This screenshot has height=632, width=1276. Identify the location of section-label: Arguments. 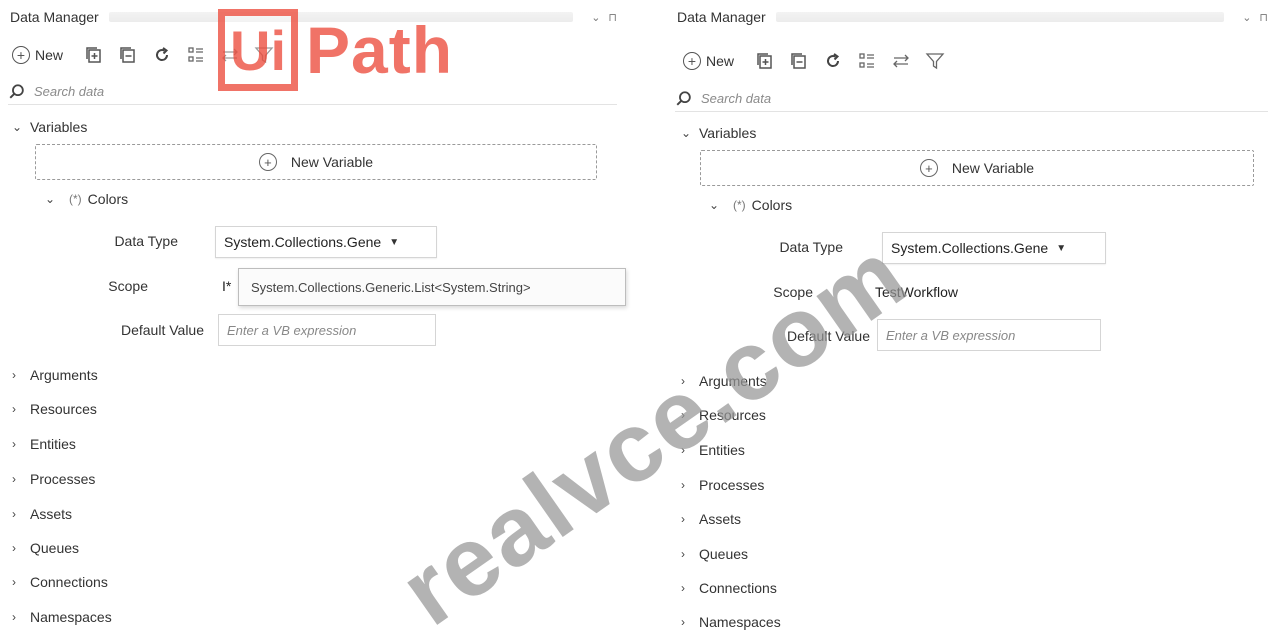
(733, 381).